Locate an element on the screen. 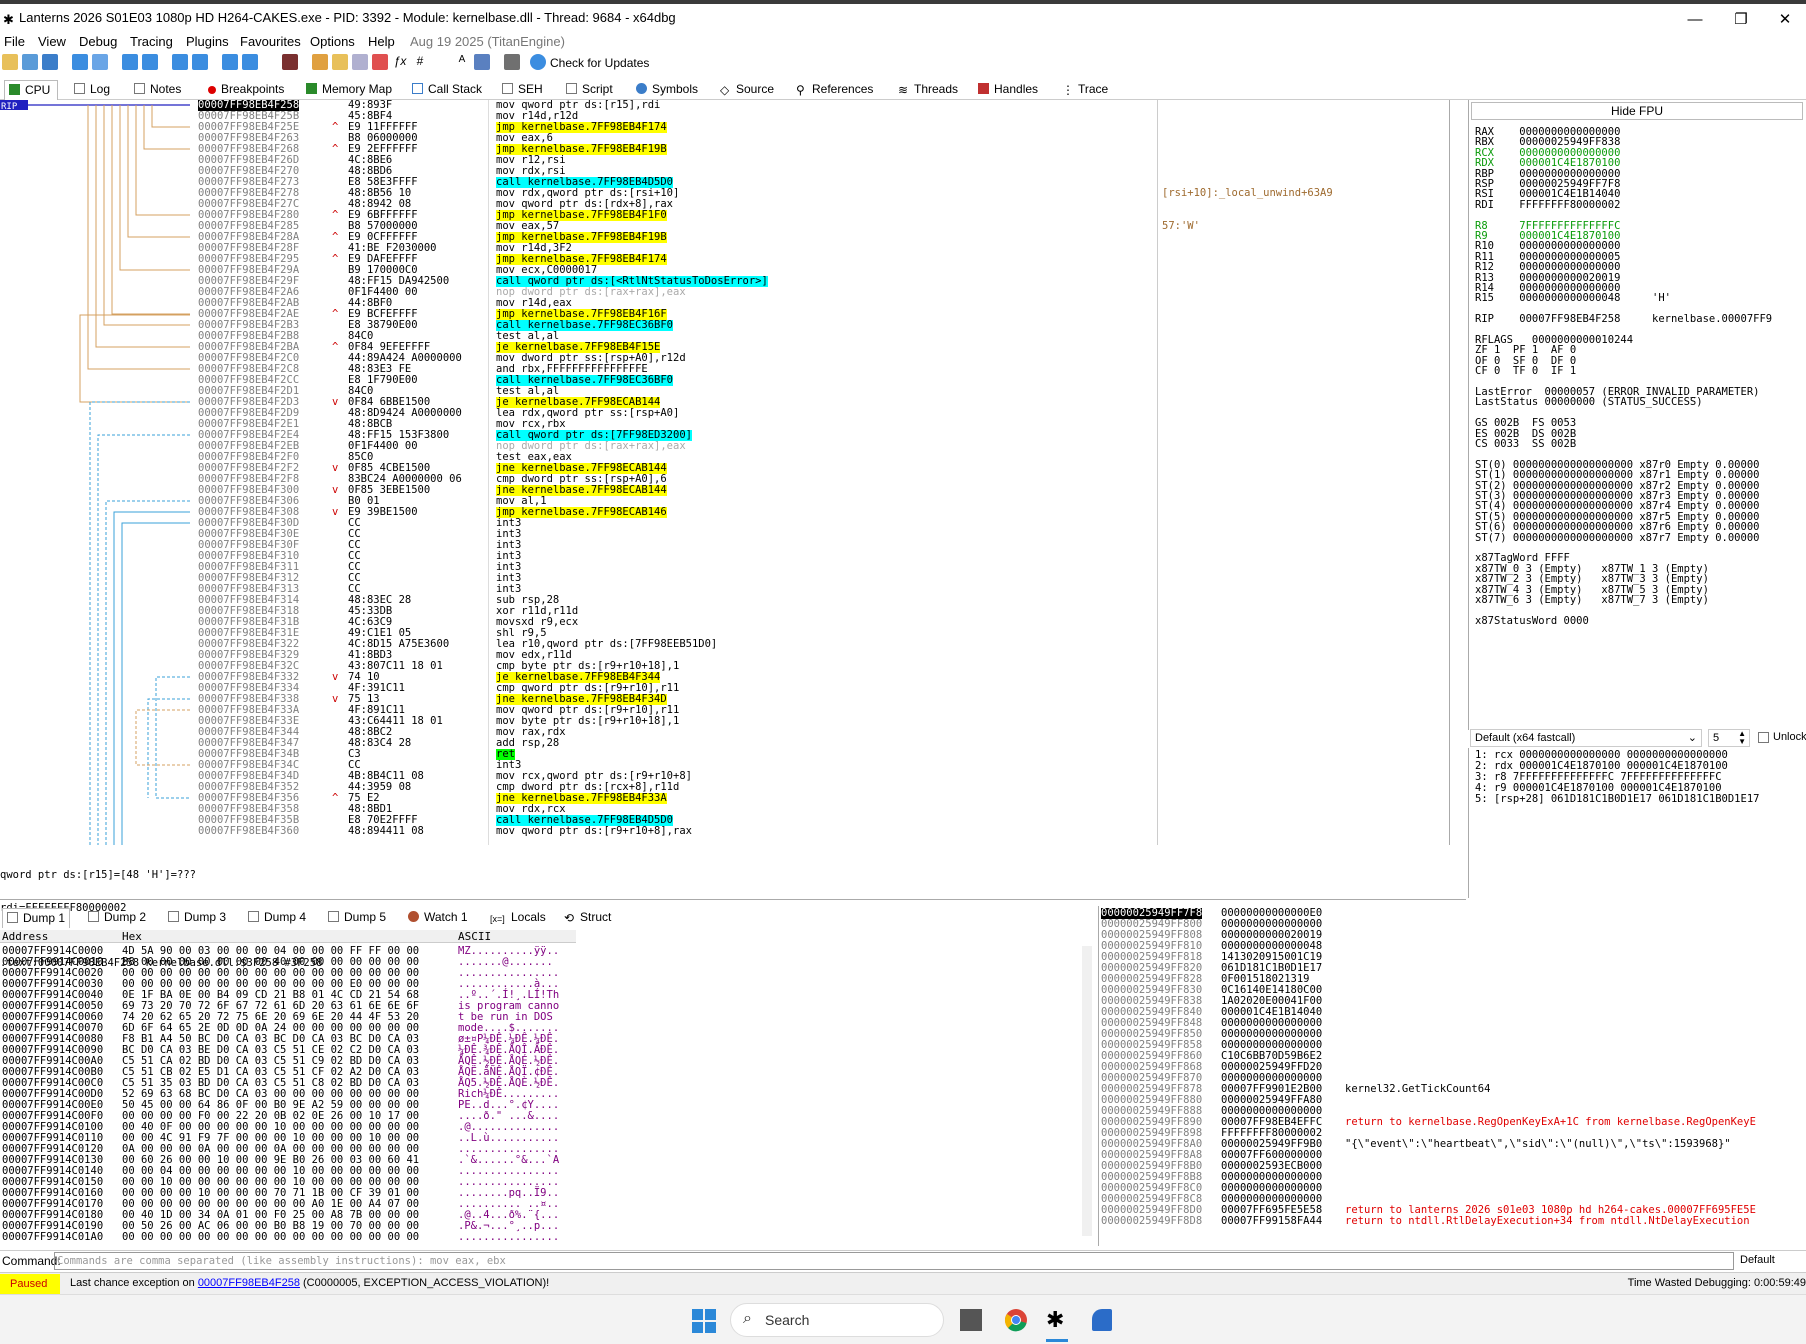 The width and height of the screenshot is (1806, 1344). tab-dump-3: Dump 3 is located at coordinates (197, 918).